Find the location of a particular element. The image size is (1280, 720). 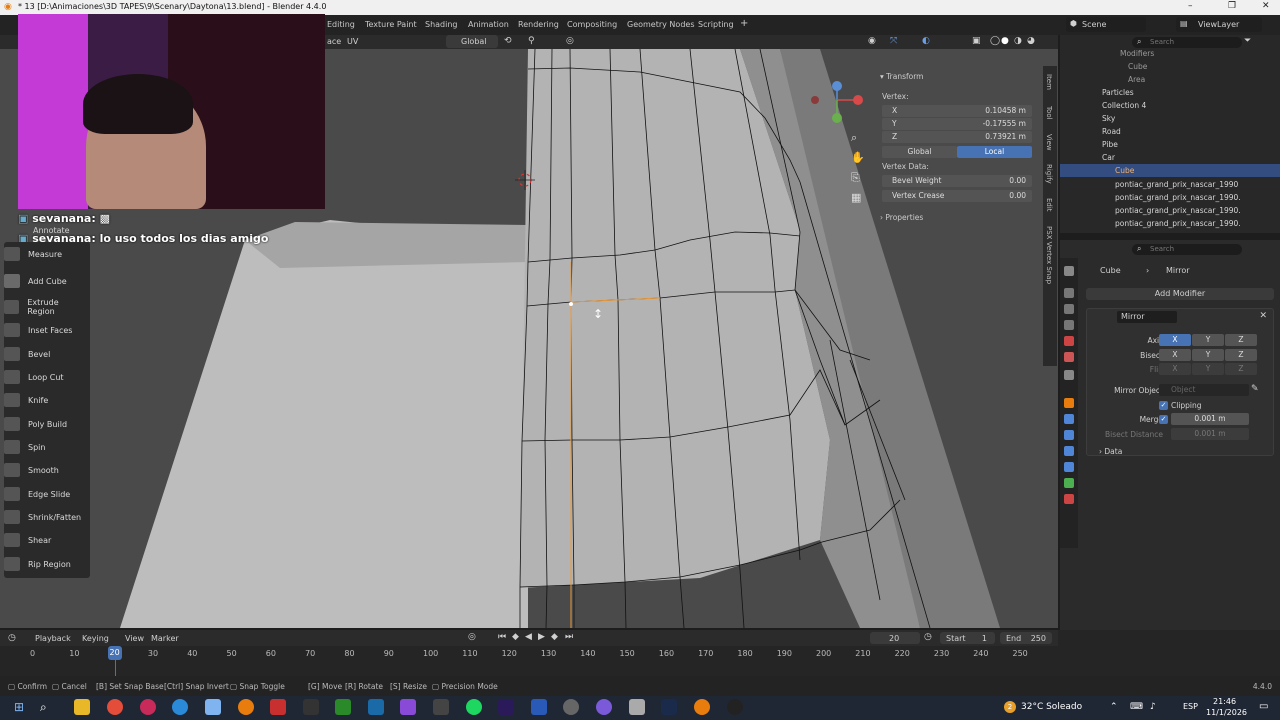

tool-add-cube: Add Cube is located at coordinates (45, 281).